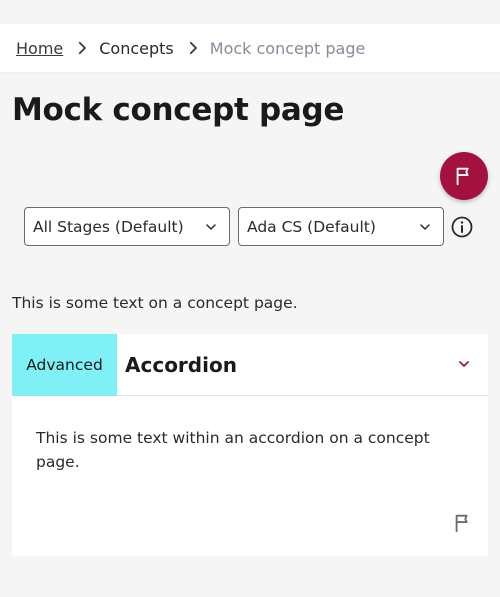  Describe the element at coordinates (39, 48) in the screenshot. I see `breadcrumb-home-link: Home` at that location.